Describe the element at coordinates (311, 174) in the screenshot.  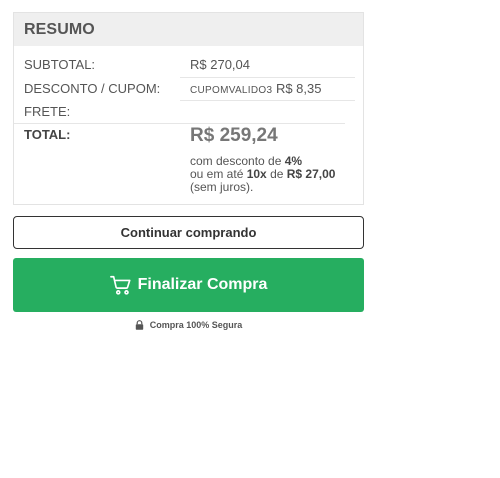
I see `installment-value: R$ 27,00` at that location.